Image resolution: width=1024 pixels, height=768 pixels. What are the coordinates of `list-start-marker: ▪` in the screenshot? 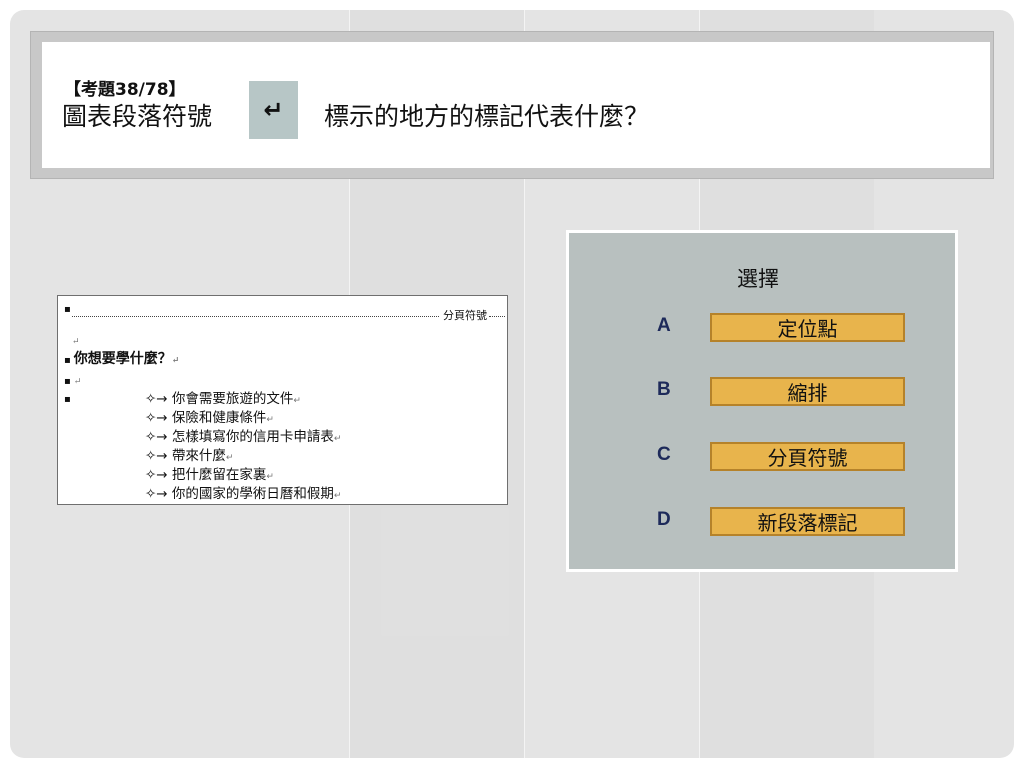 It's located at (69, 396).